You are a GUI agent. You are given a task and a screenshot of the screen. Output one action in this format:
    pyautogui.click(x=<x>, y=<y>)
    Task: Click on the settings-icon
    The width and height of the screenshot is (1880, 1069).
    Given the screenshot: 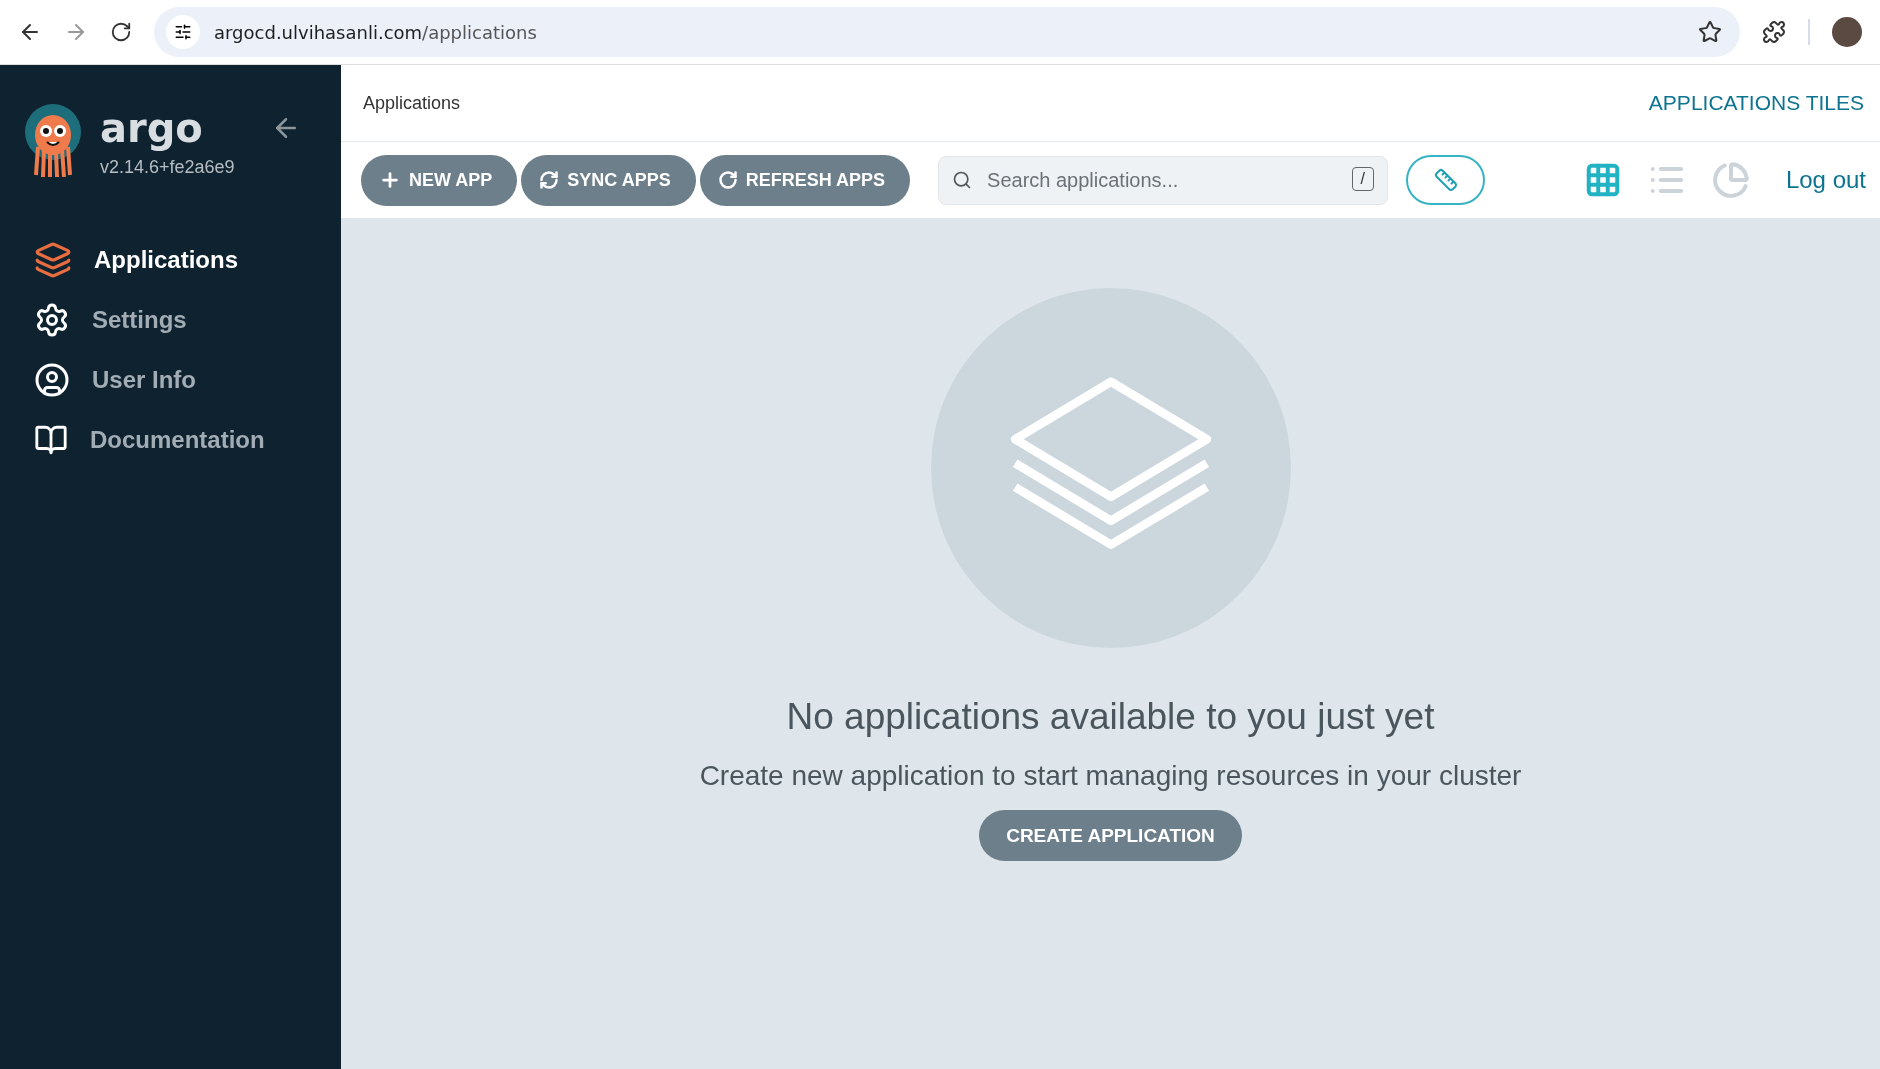 What is the action you would take?
    pyautogui.click(x=52, y=320)
    